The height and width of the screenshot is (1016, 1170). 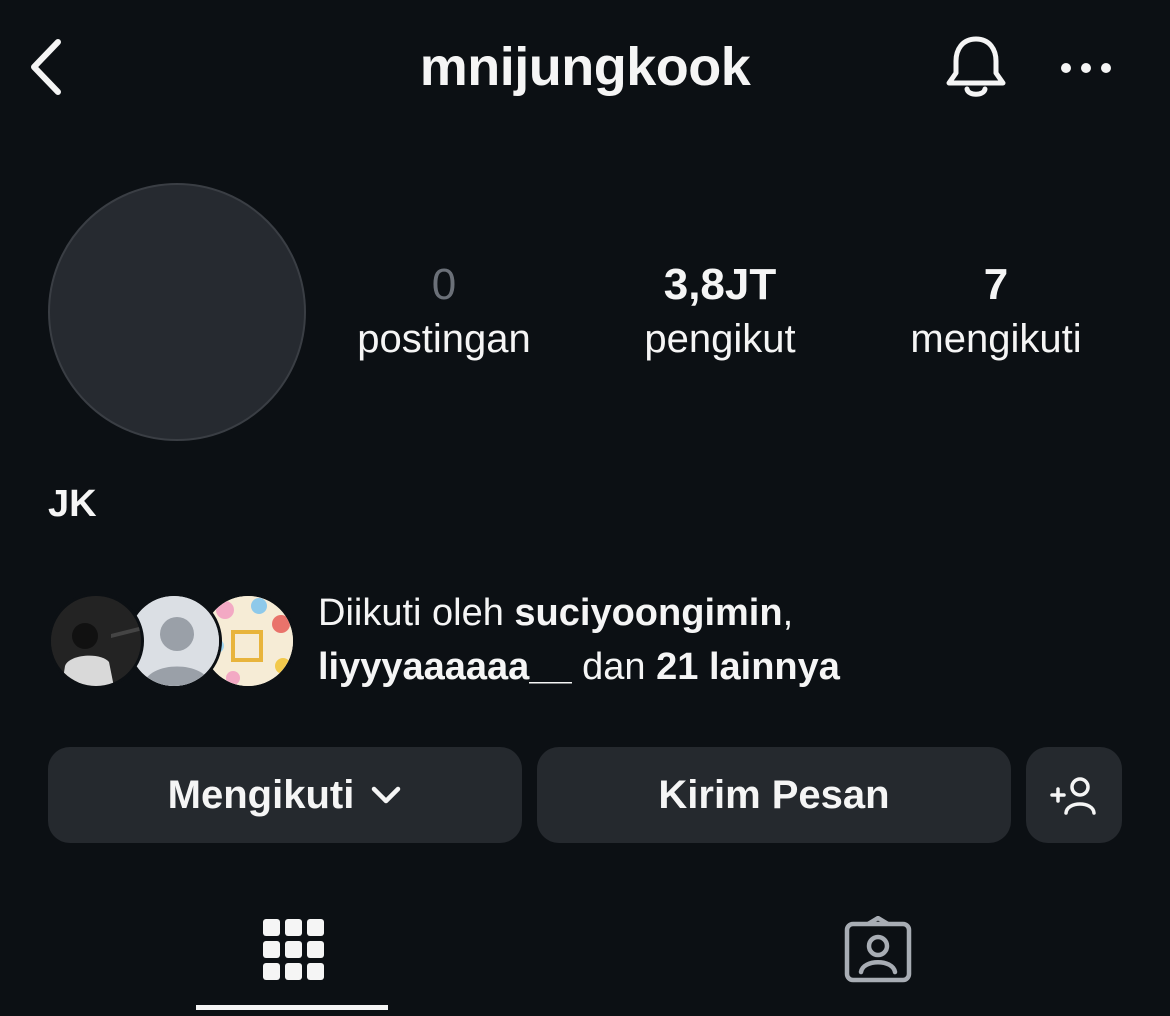 What do you see at coordinates (416, 613) in the screenshot?
I see `followed-by-prefix: Diikuti oleh` at bounding box center [416, 613].